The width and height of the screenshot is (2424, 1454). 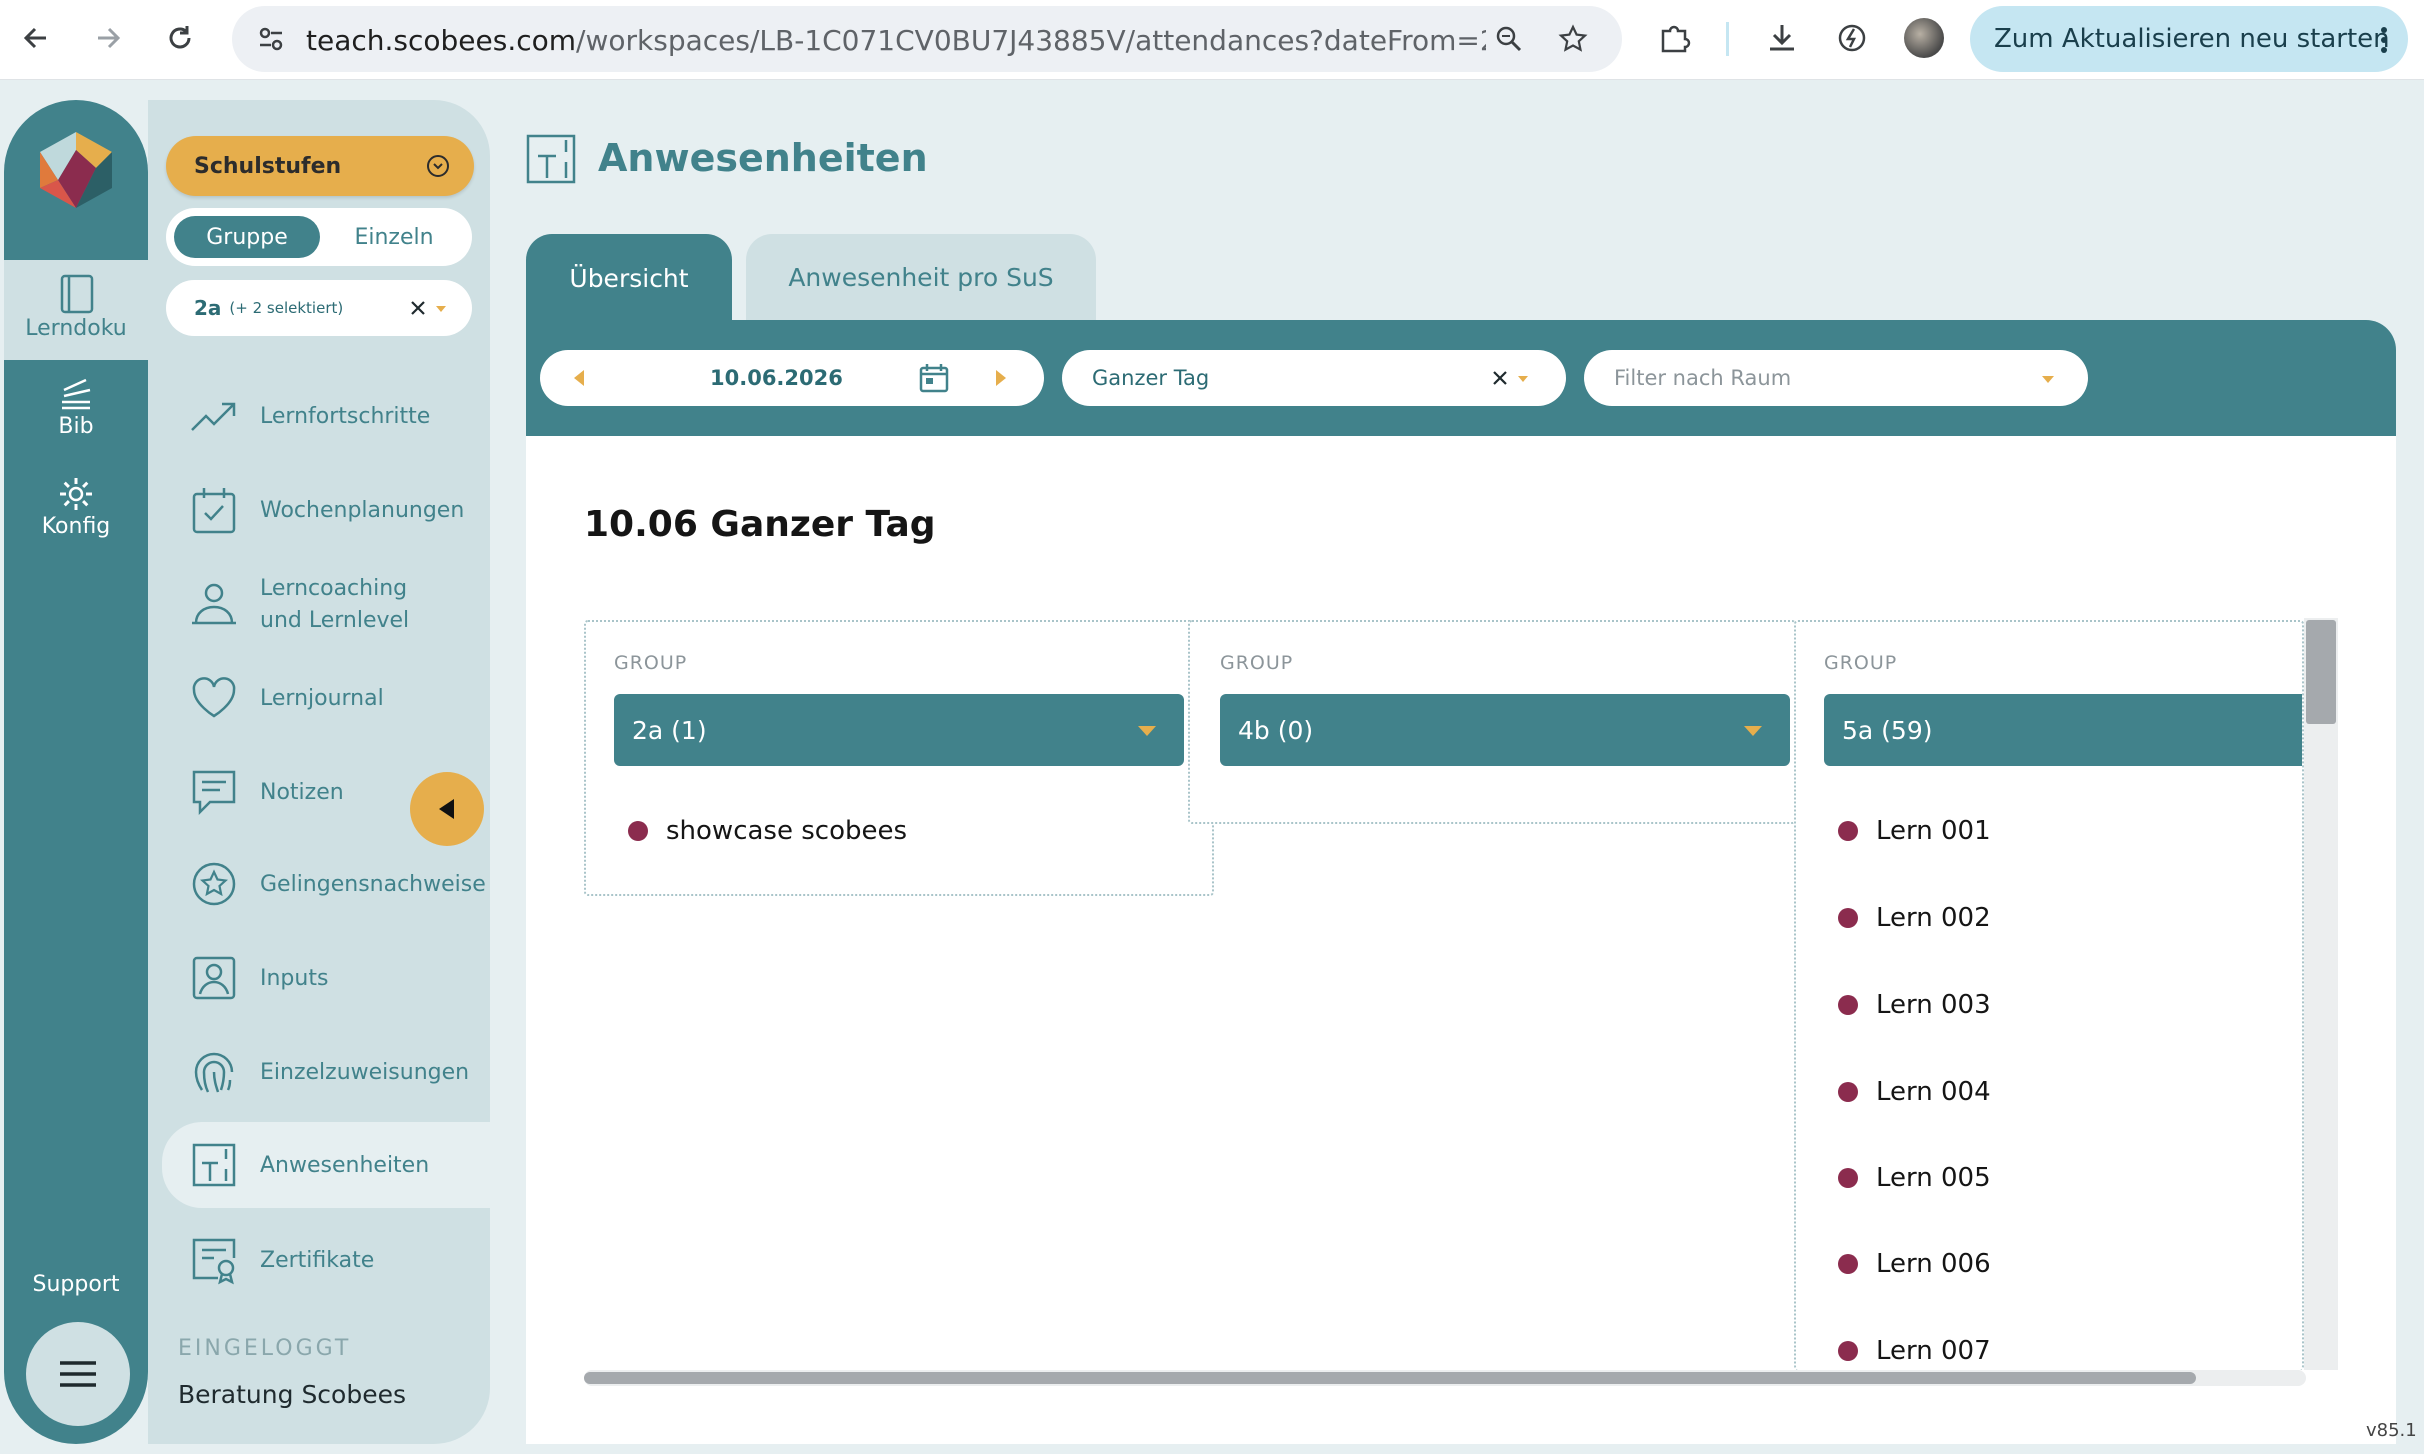 What do you see at coordinates (325, 884) in the screenshot?
I see `sidebar-item-gelingensnachweise: Gelingensnachweise` at bounding box center [325, 884].